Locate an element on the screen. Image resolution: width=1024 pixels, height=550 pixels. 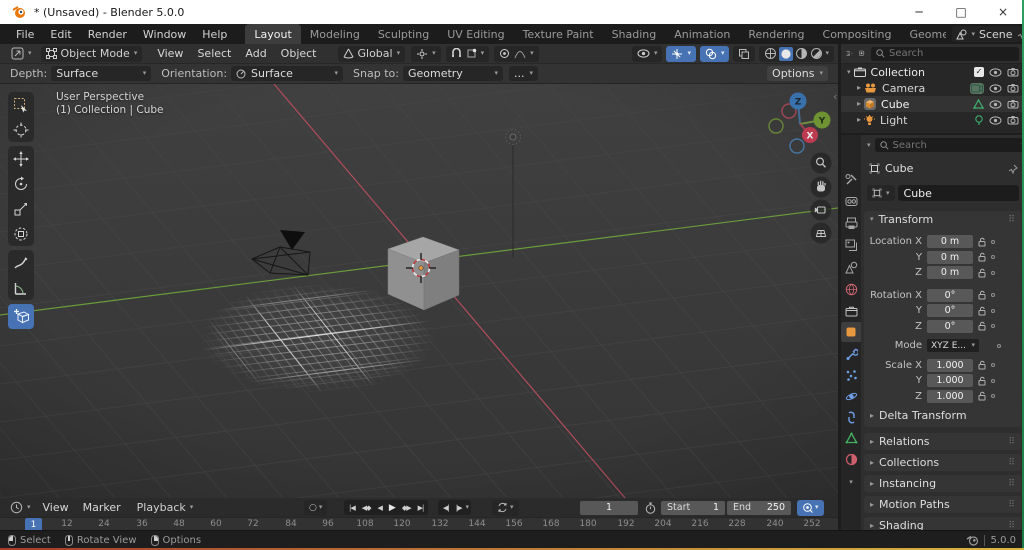
properties-search: ▾ is located at coordinates (949, 145).